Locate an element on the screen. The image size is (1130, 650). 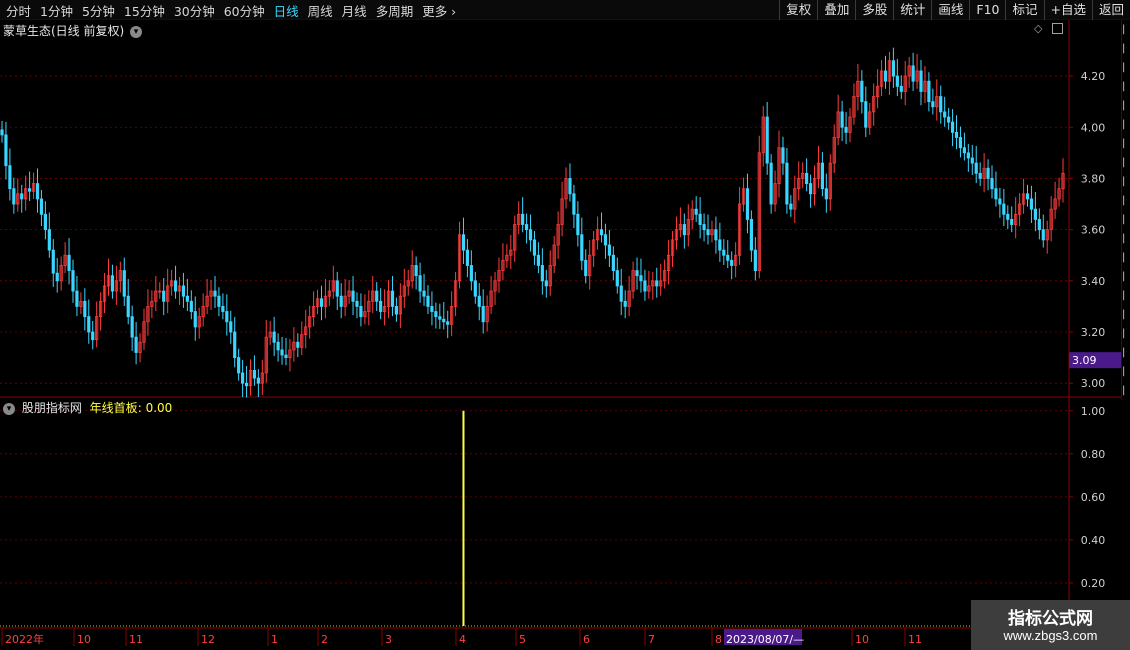
indicator-source: 股朋指标网 is located at coordinates (51, 408).